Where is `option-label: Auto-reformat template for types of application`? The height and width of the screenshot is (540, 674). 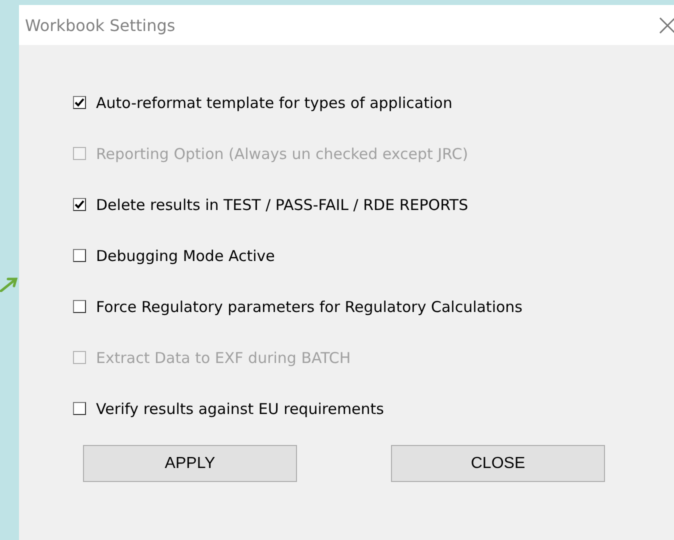 option-label: Auto-reformat template for types of application is located at coordinates (274, 103).